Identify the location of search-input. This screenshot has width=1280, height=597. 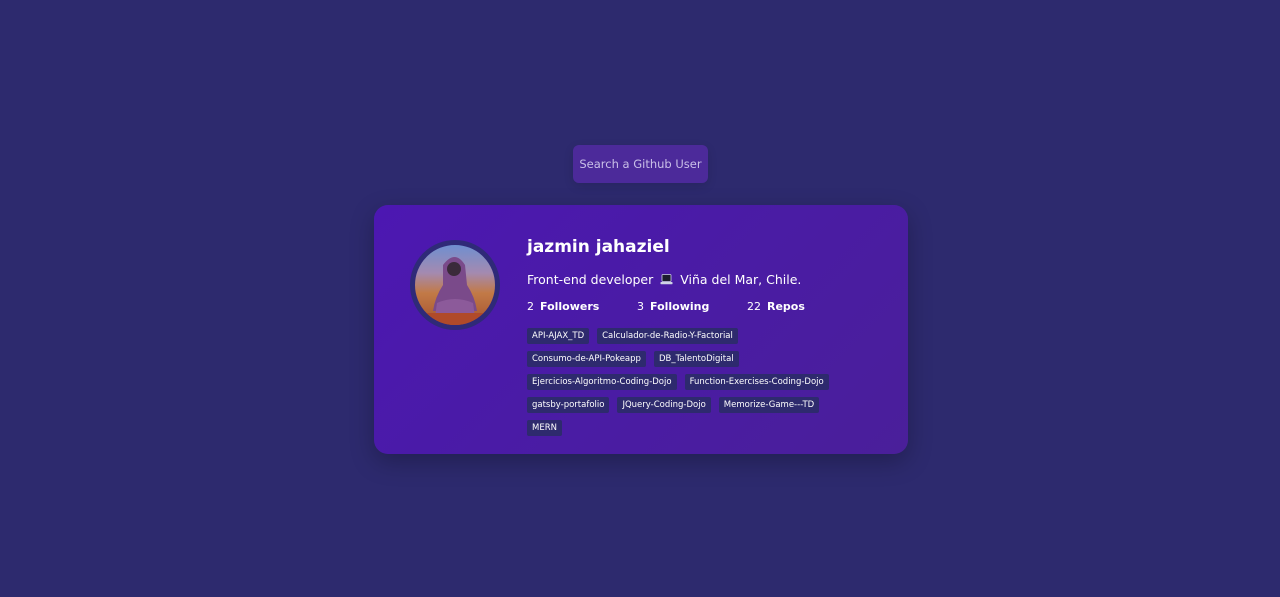
(640, 164).